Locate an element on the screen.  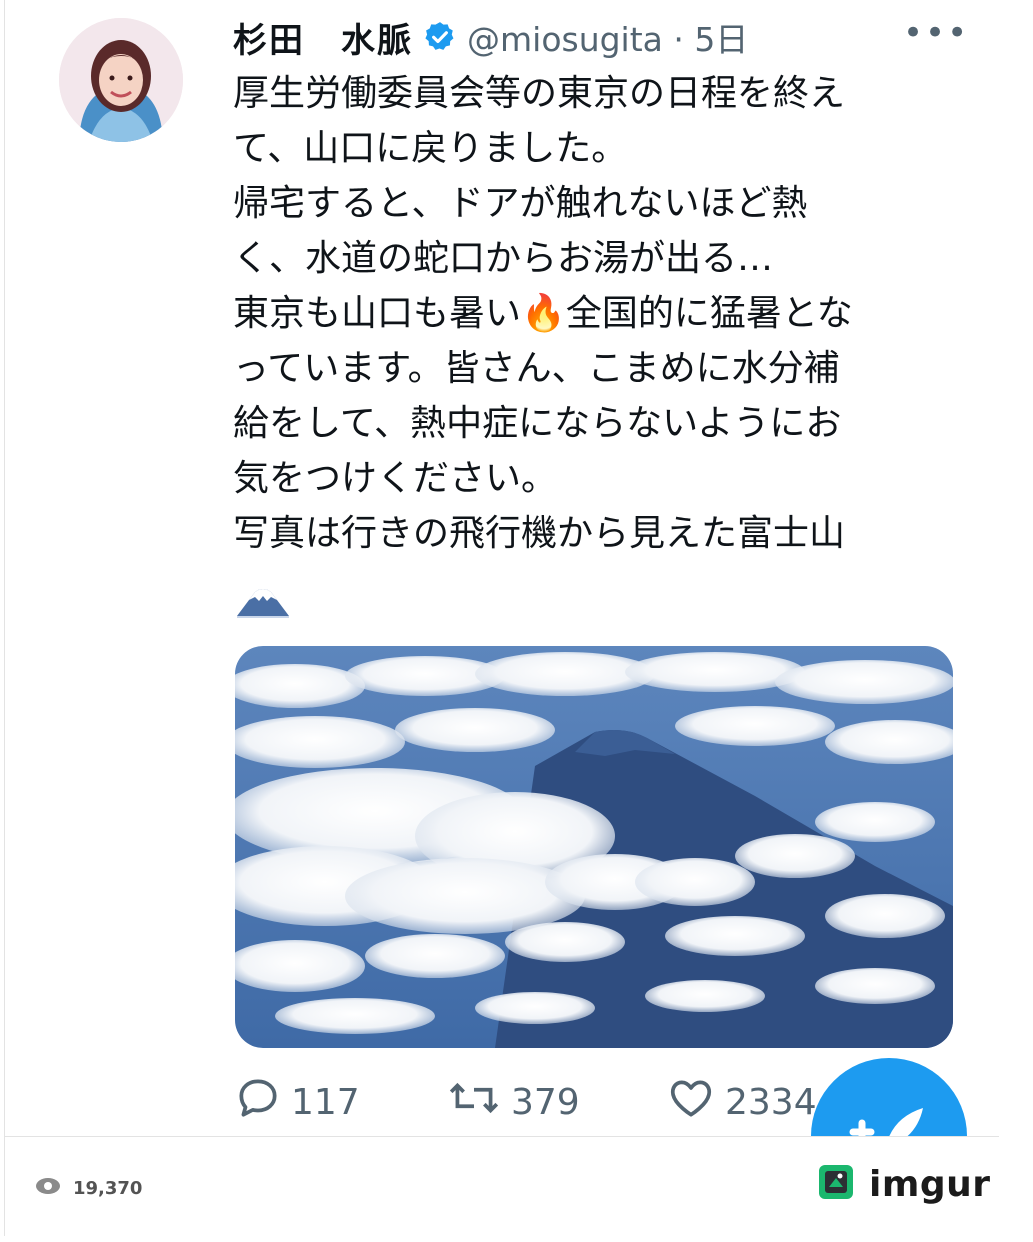
view-count: 19,370 is located at coordinates (88, 1188).